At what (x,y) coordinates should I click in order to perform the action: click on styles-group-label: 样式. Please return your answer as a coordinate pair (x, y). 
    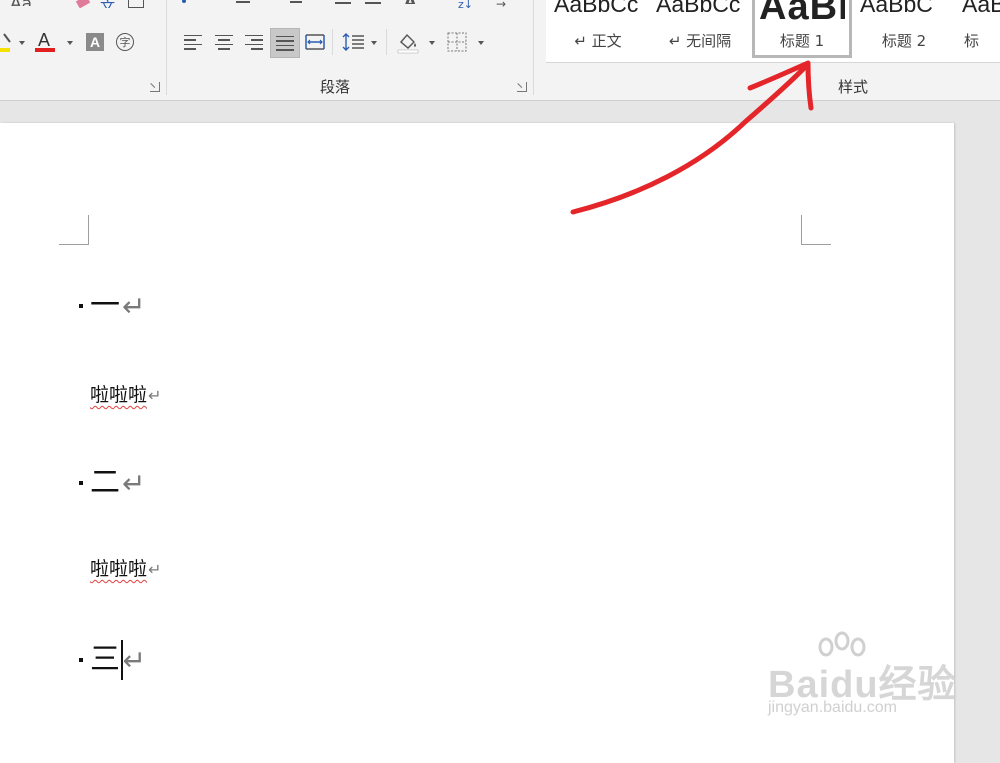
    Looking at the image, I should click on (853, 87).